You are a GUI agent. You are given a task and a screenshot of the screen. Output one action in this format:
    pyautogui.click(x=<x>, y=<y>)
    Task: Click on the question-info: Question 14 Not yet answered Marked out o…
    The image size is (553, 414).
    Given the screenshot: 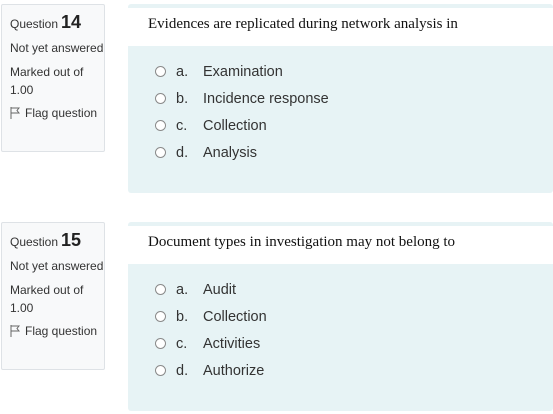 What is the action you would take?
    pyautogui.click(x=53, y=78)
    